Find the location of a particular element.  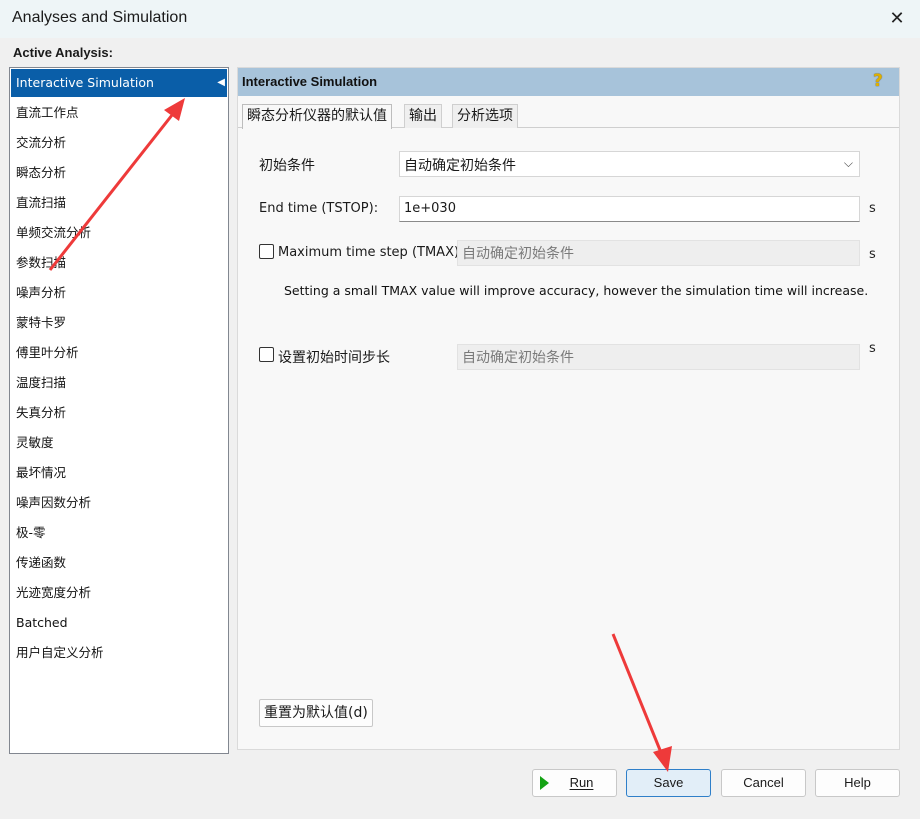

window-title: Analyses and Simulation is located at coordinates (100, 17).